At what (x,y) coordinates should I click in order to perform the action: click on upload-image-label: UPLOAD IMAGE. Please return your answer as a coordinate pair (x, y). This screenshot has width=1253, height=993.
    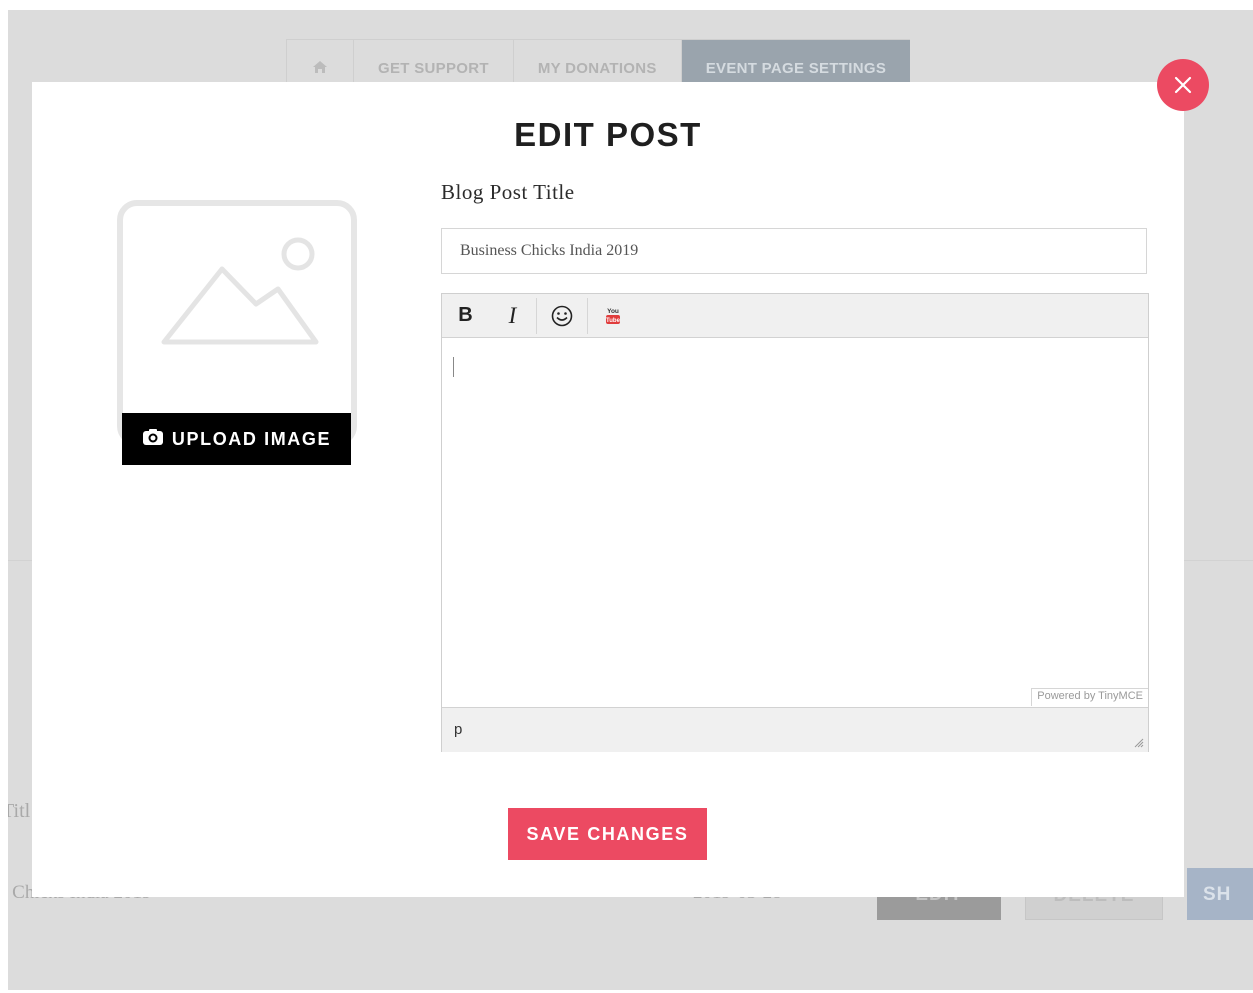
    Looking at the image, I should click on (251, 438).